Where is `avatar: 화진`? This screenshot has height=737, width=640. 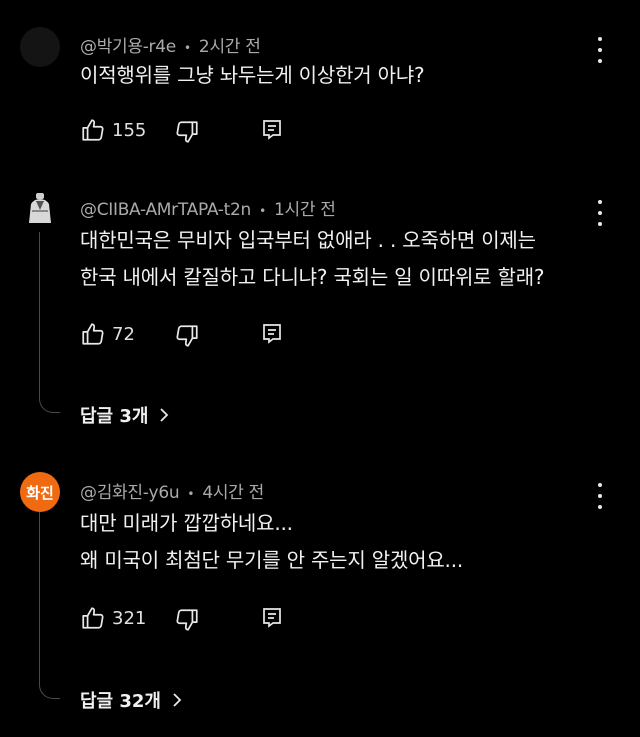
avatar: 화진 is located at coordinates (40, 492).